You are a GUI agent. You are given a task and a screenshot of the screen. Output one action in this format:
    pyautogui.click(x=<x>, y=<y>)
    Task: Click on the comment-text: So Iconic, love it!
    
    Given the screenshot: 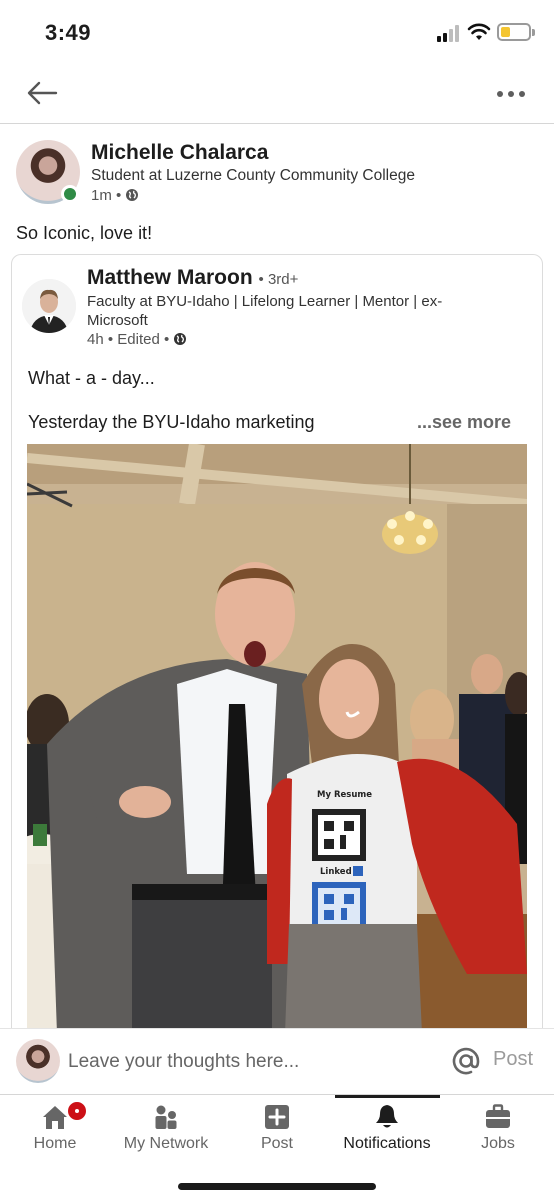 What is the action you would take?
    pyautogui.click(x=84, y=233)
    